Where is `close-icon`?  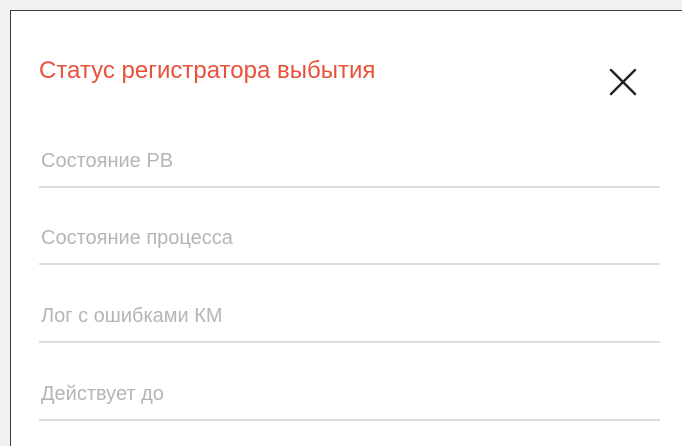 close-icon is located at coordinates (623, 82).